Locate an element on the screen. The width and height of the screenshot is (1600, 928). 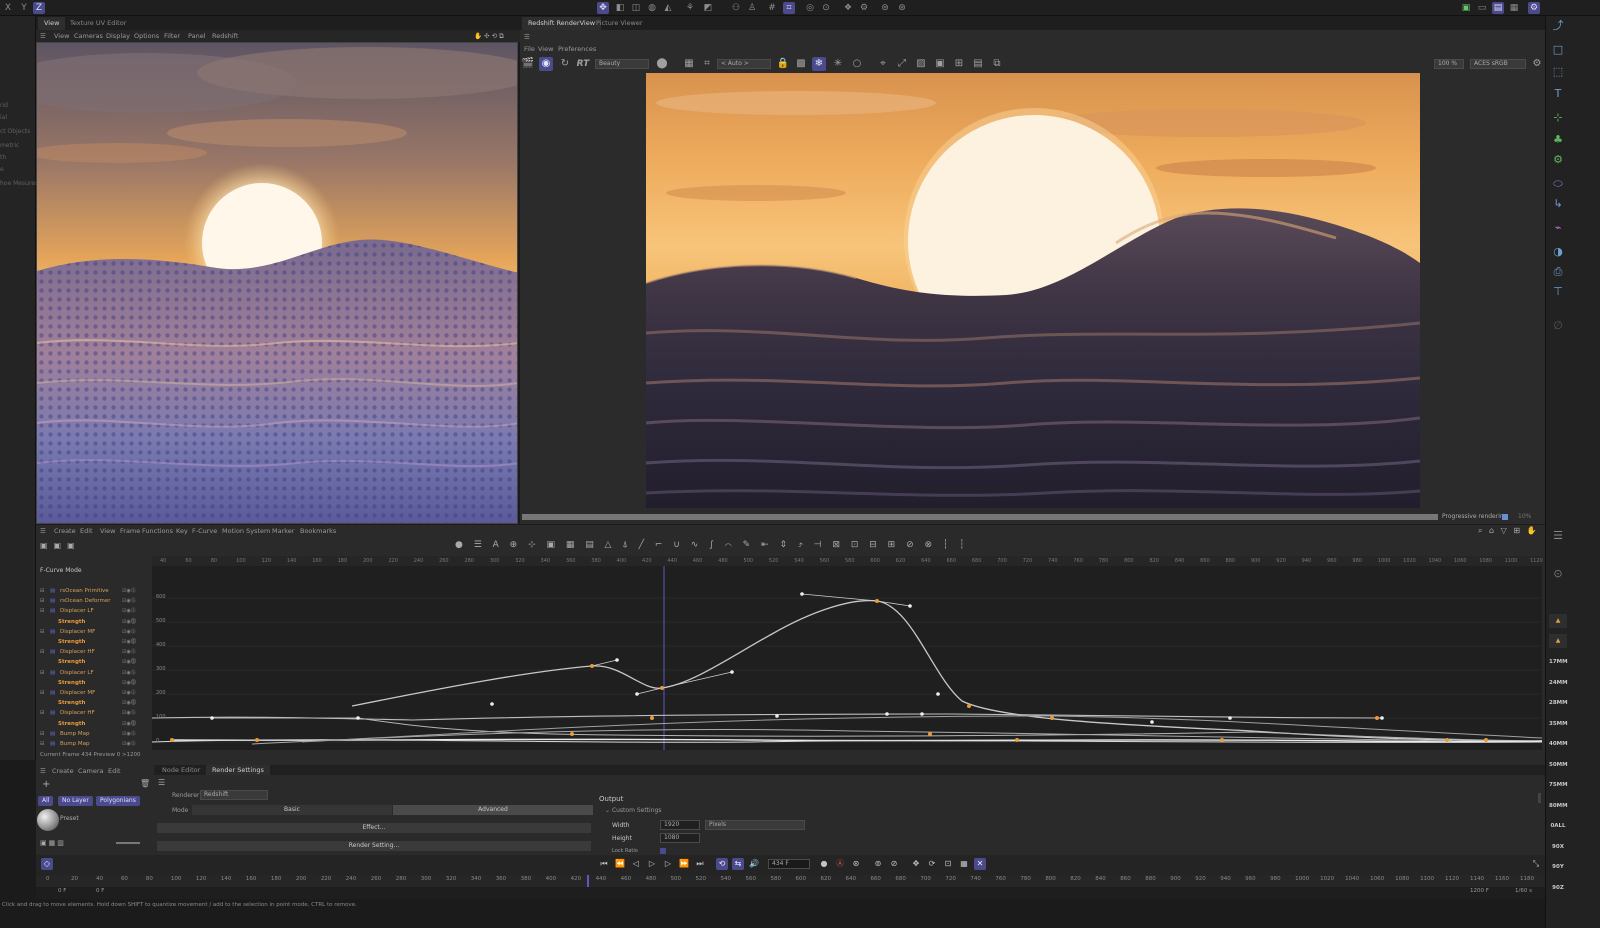
deformer-icon: ⌗ is located at coordinates (789, 8).